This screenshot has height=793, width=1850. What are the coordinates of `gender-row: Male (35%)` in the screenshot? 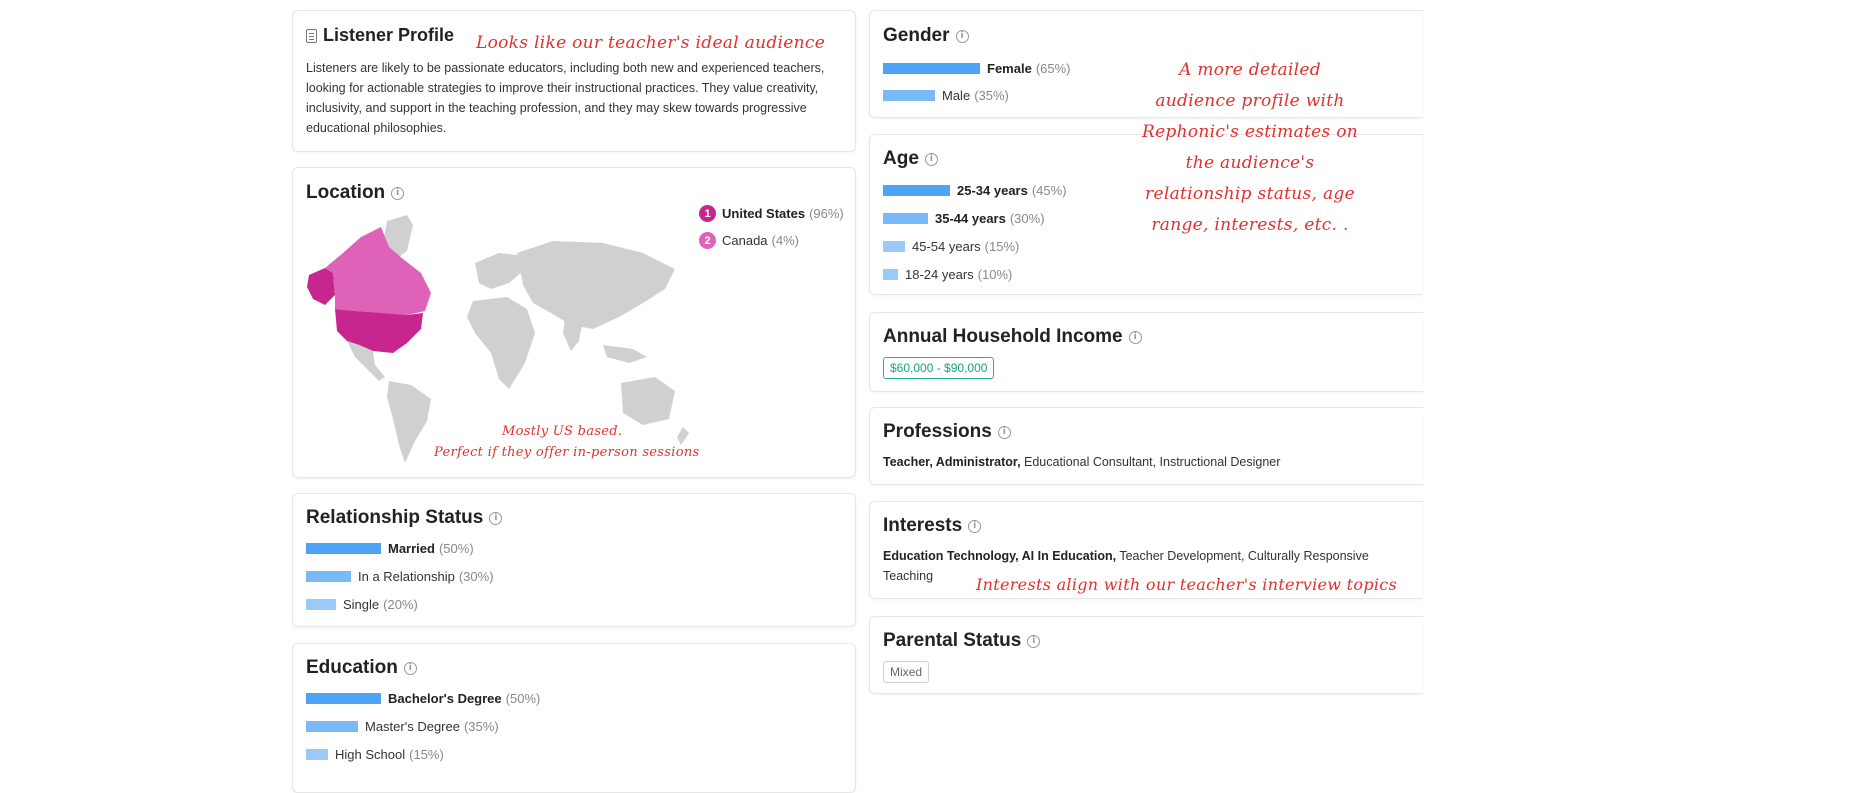 It's located at (946, 95).